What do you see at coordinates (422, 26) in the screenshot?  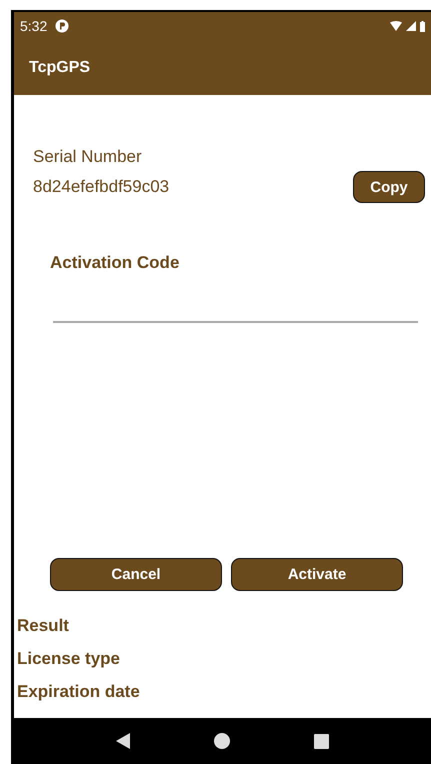 I see `battery-icon` at bounding box center [422, 26].